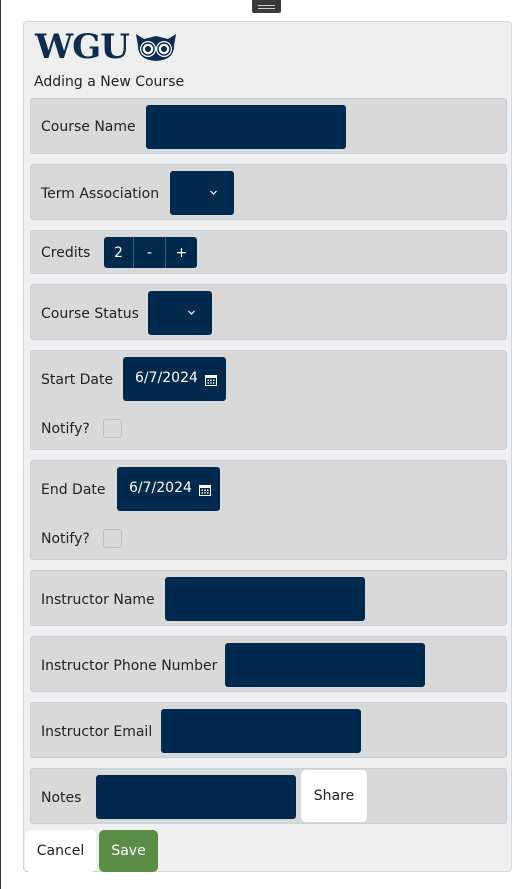  I want to click on term-association-row: Term Association, so click(268, 192).